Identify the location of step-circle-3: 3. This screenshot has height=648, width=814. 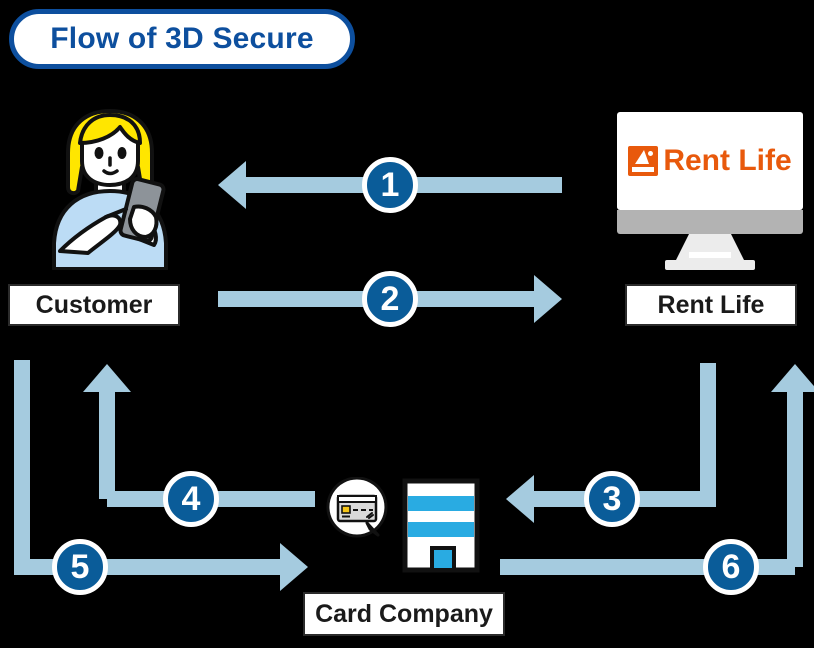
(612, 499).